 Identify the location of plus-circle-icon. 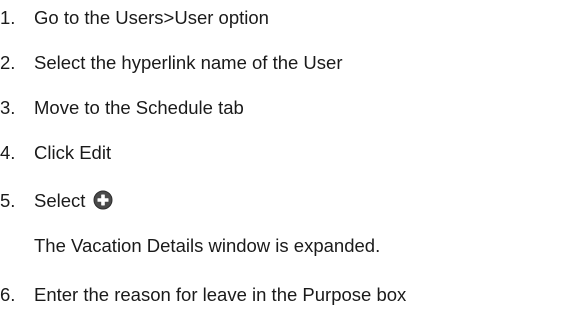
(103, 200).